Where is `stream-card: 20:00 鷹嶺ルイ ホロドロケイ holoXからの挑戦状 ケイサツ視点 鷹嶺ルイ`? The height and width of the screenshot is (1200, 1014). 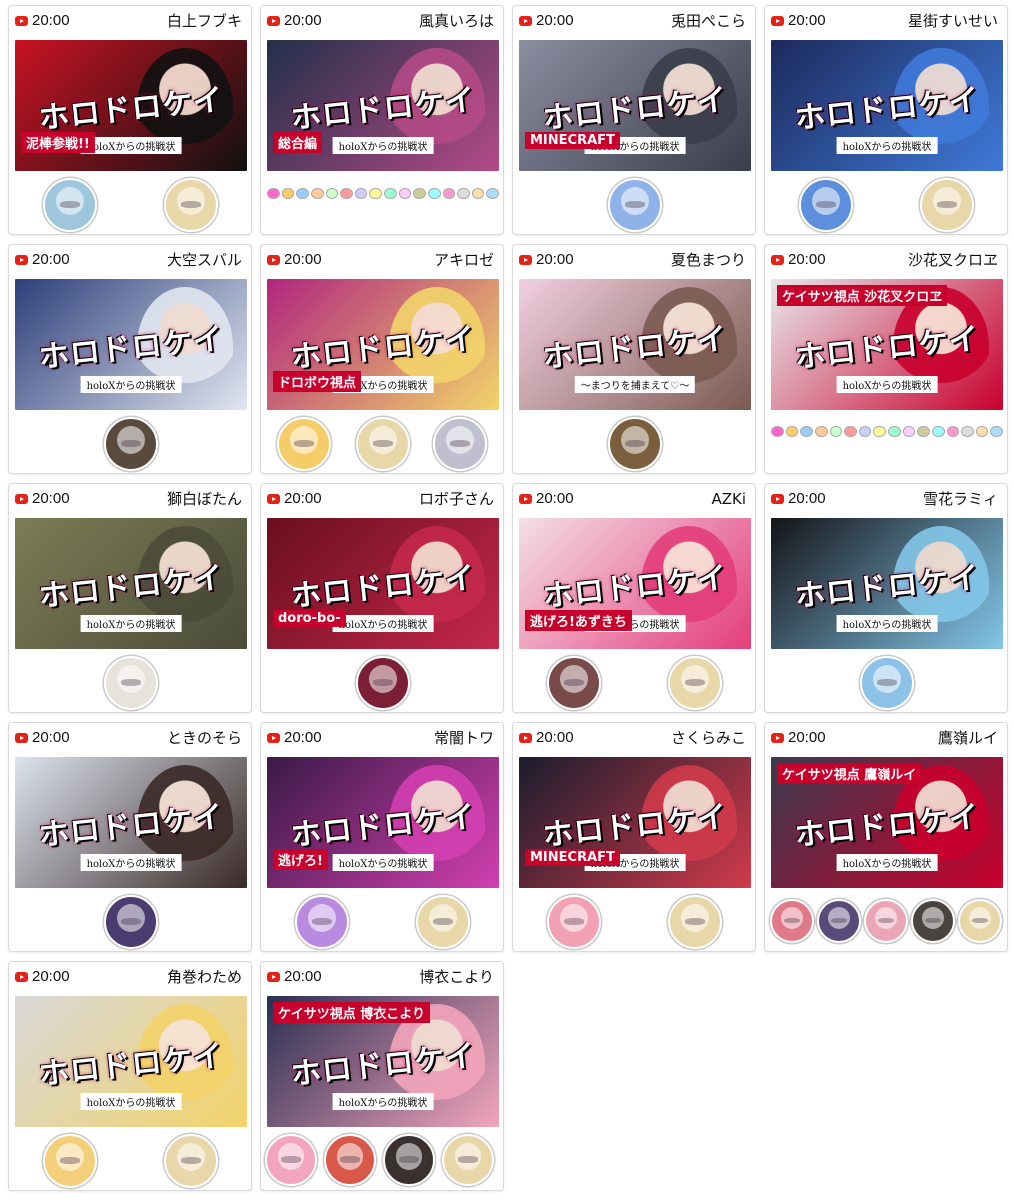
stream-card: 20:00 鷹嶺ルイ ホロドロケイ holoXからの挑戦状 ケイサツ視点 鷹嶺ルイ is located at coordinates (886, 837).